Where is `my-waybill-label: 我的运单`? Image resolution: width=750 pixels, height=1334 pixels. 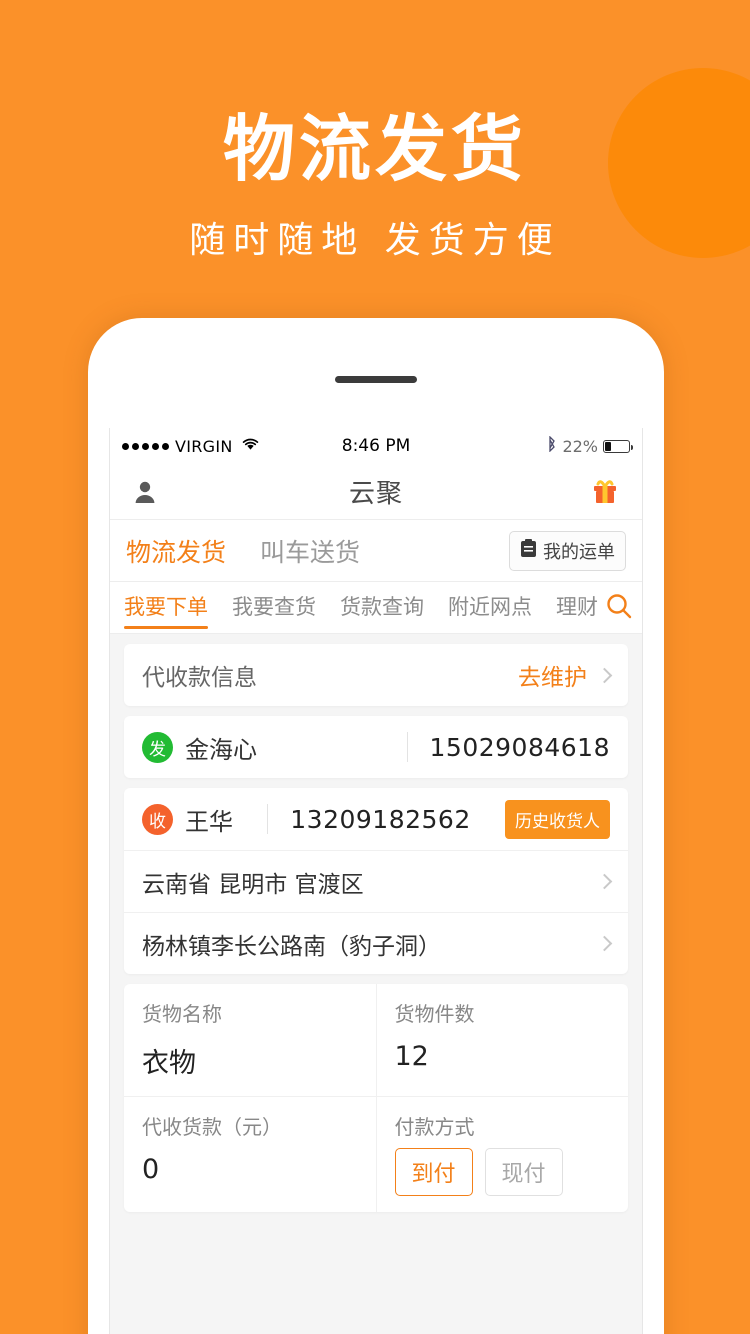 my-waybill-label: 我的运单 is located at coordinates (579, 552).